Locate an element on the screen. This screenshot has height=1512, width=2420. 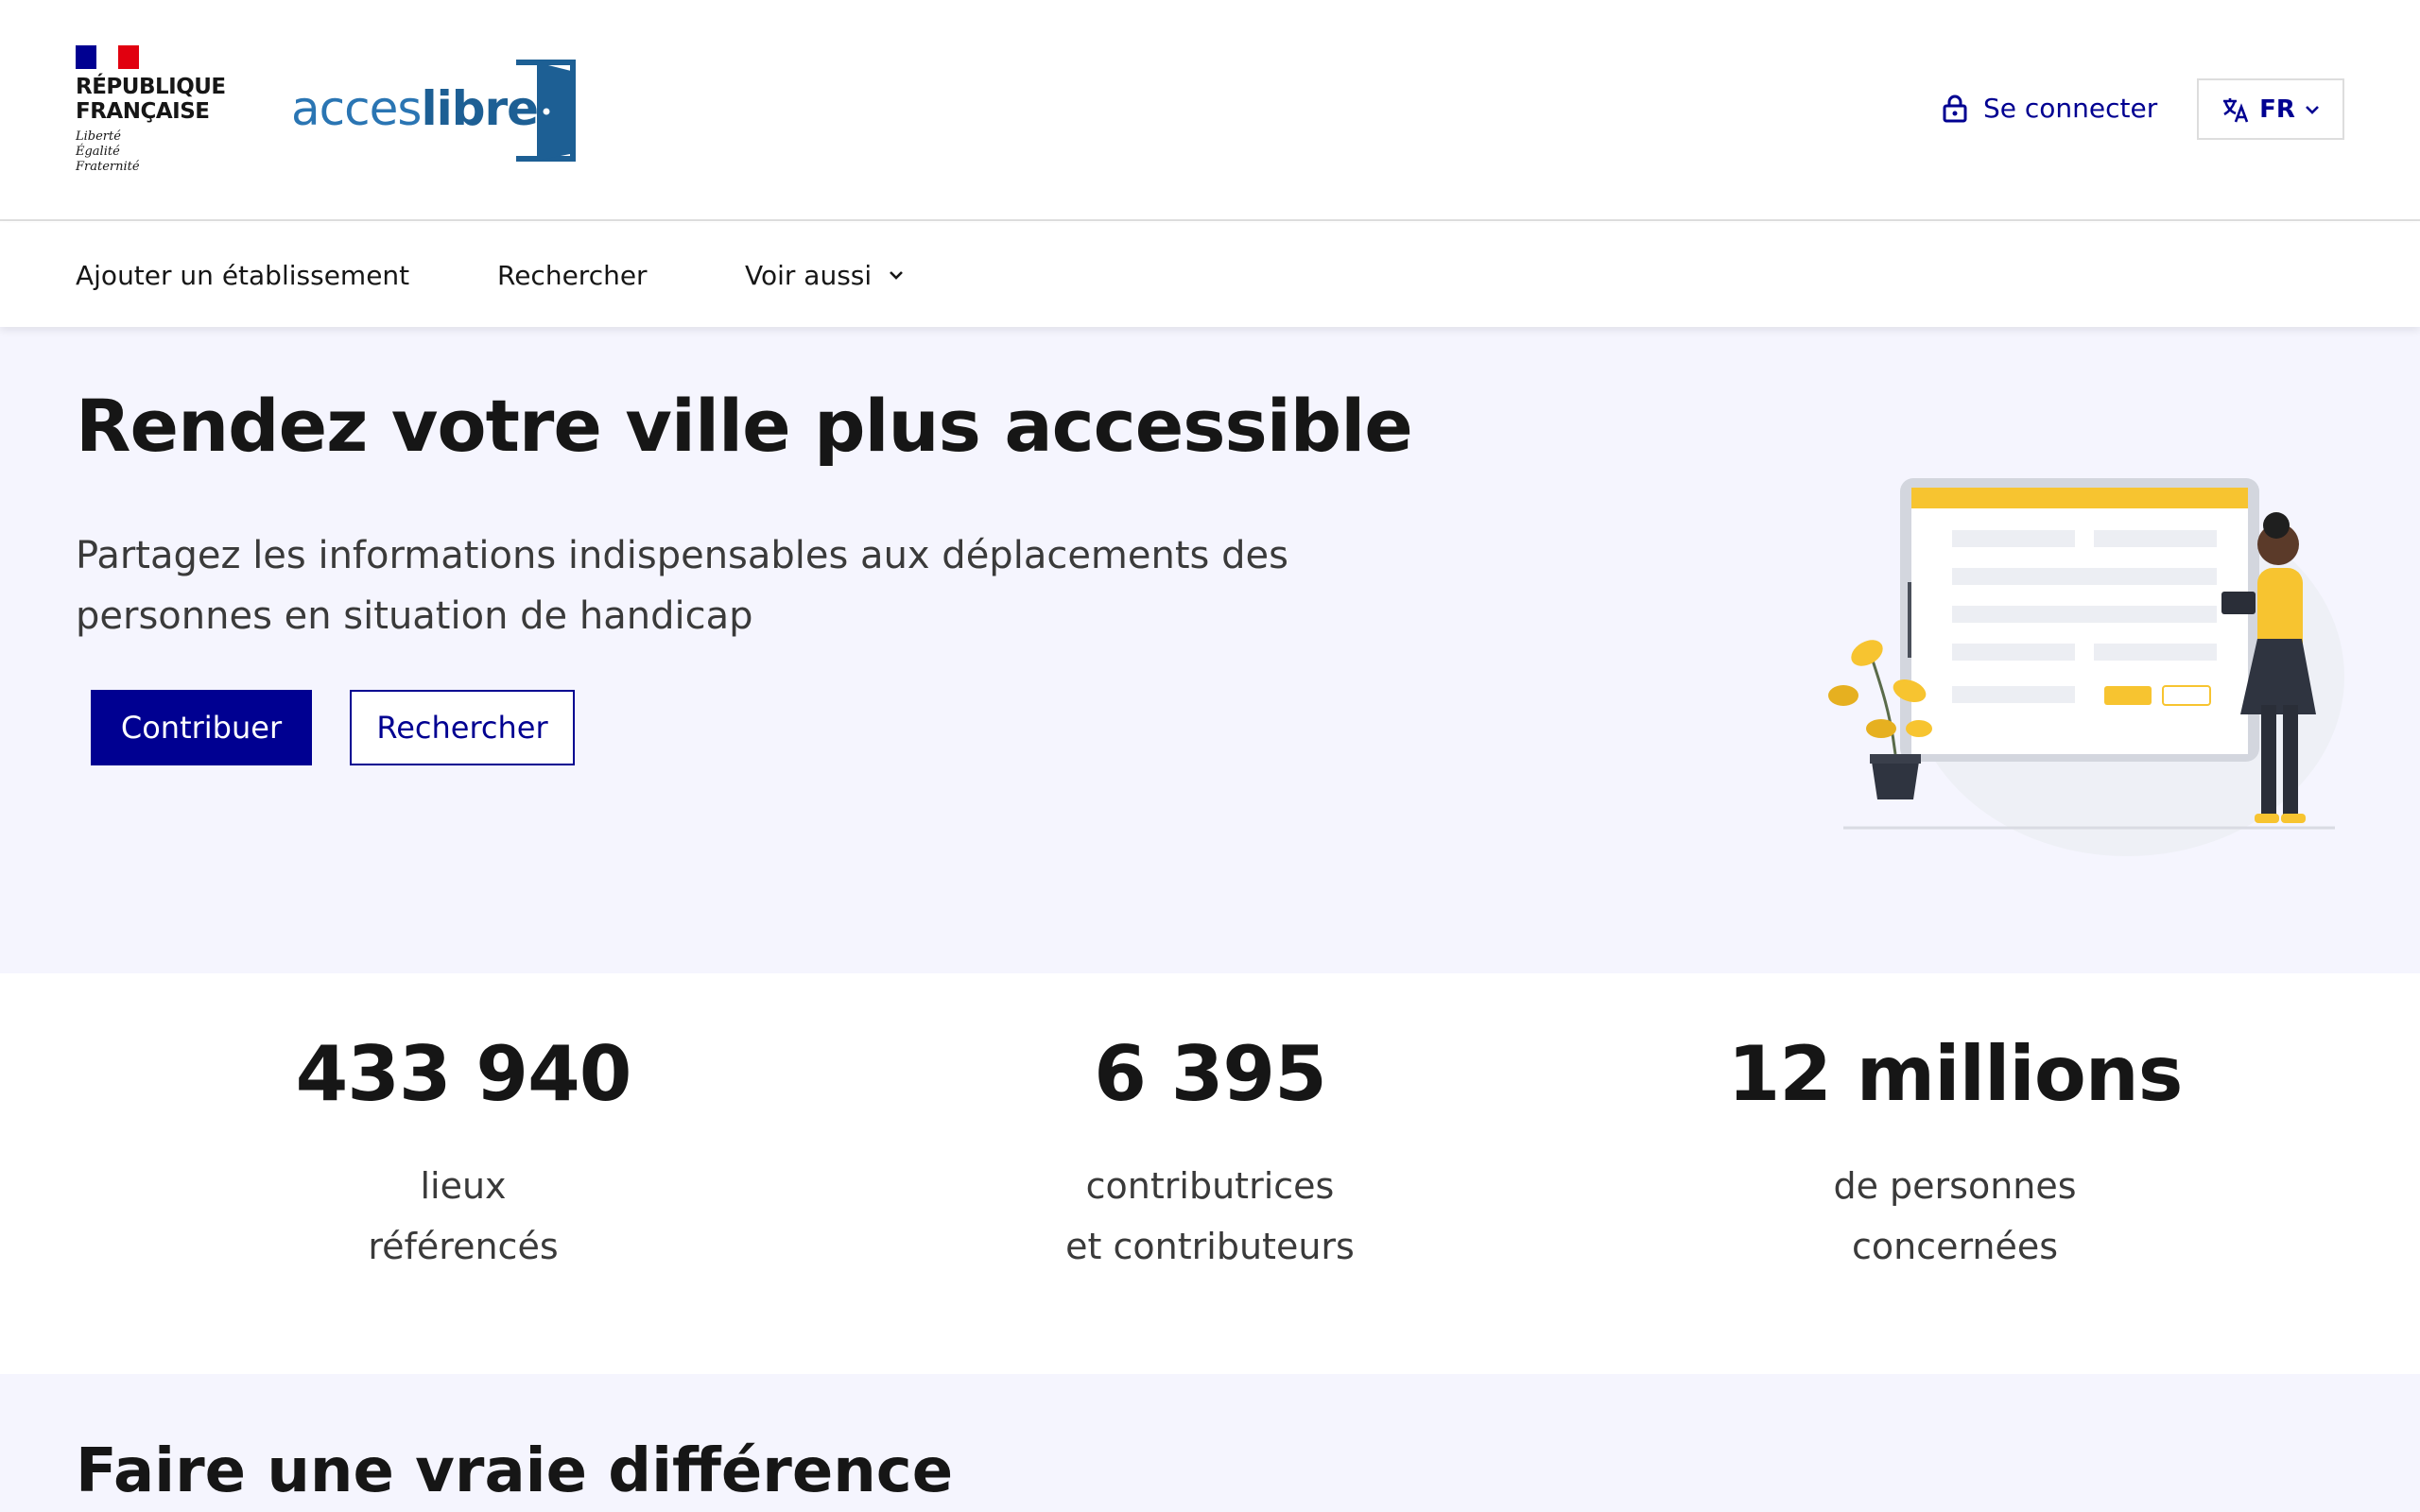
republique-title-line2: FRANÇAISE is located at coordinates (143, 111).